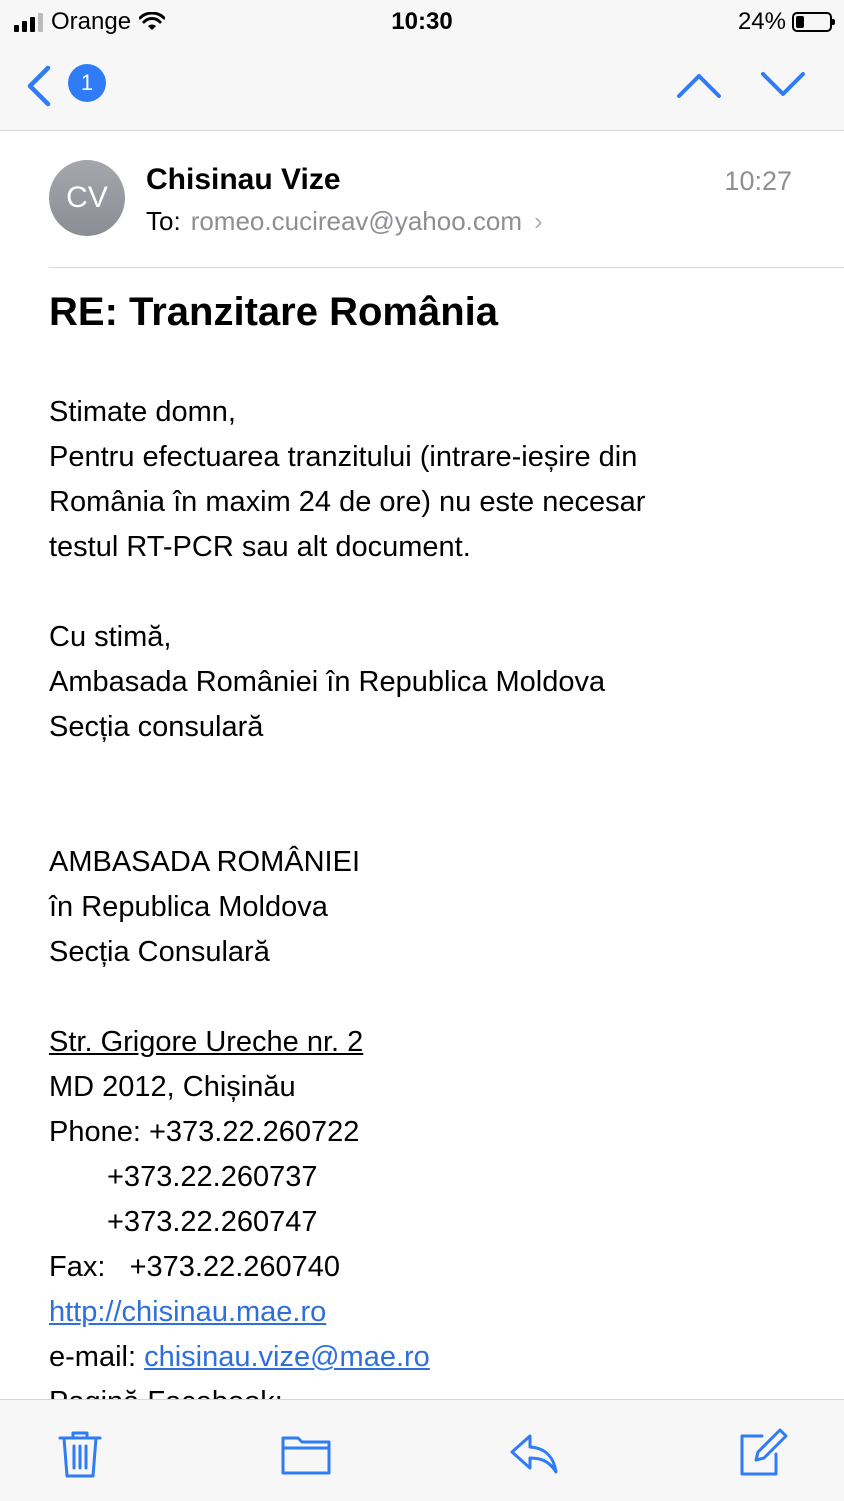 Image resolution: width=844 pixels, height=1501 pixels. What do you see at coordinates (306, 1454) in the screenshot?
I see `folder-icon` at bounding box center [306, 1454].